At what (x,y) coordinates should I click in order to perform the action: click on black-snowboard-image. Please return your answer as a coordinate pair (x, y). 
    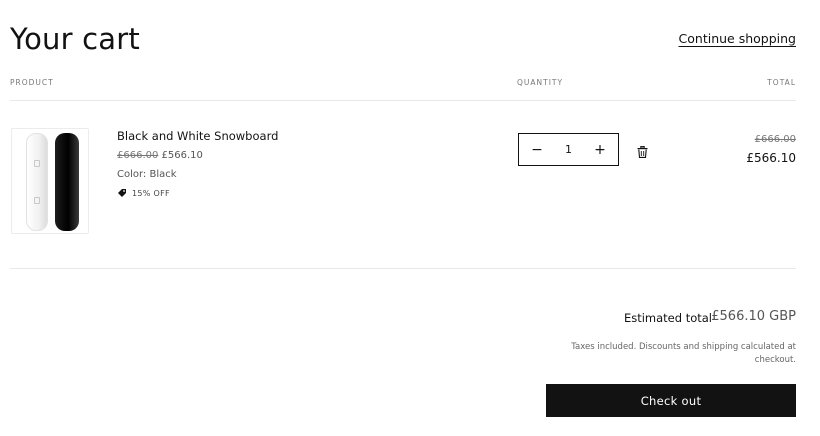
    Looking at the image, I should click on (67, 182).